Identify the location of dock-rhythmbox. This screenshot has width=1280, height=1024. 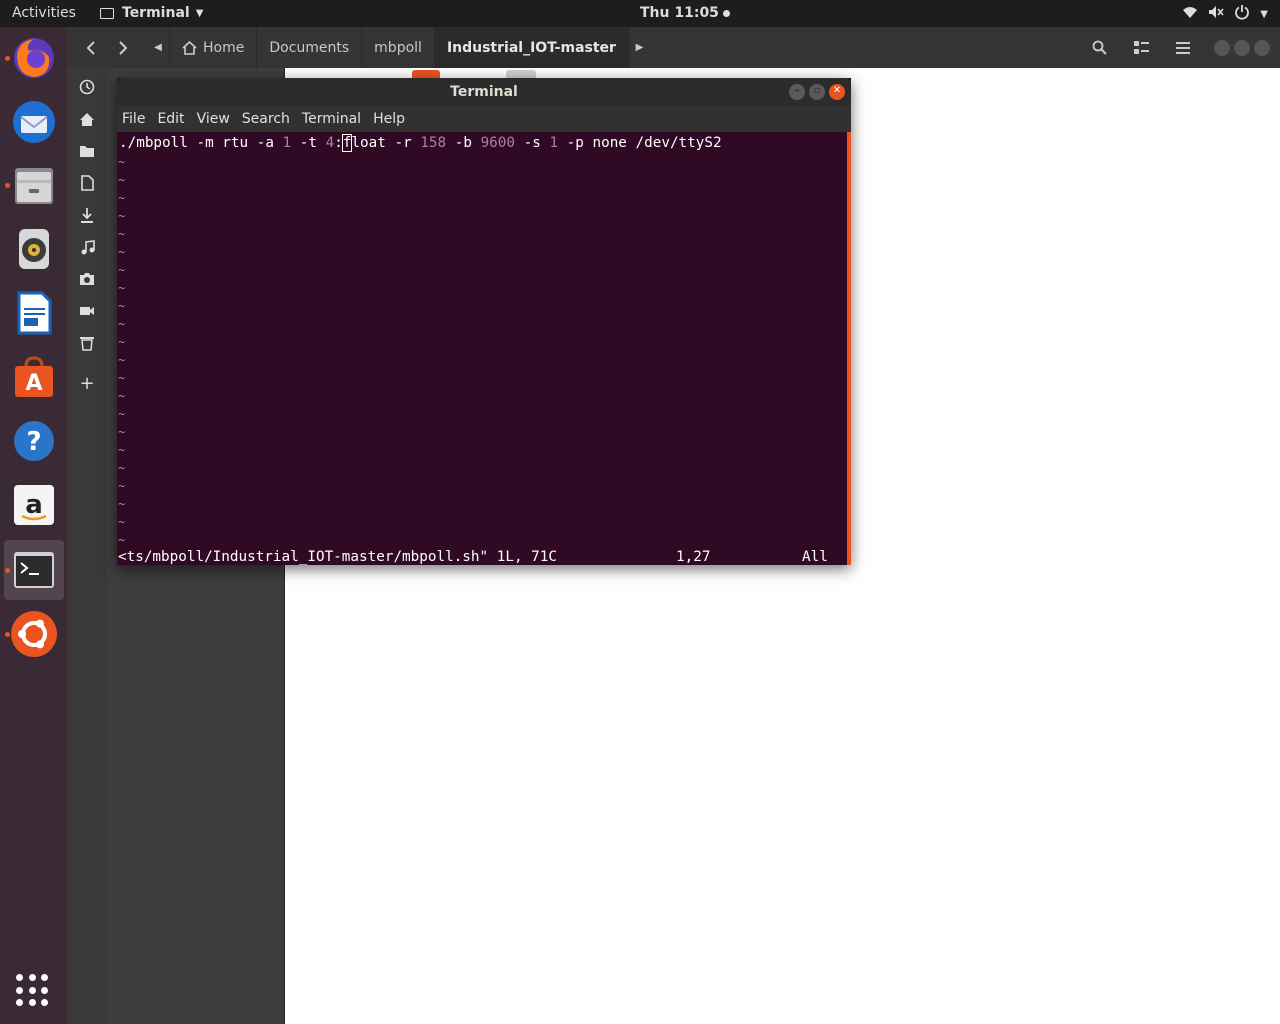
(34, 249).